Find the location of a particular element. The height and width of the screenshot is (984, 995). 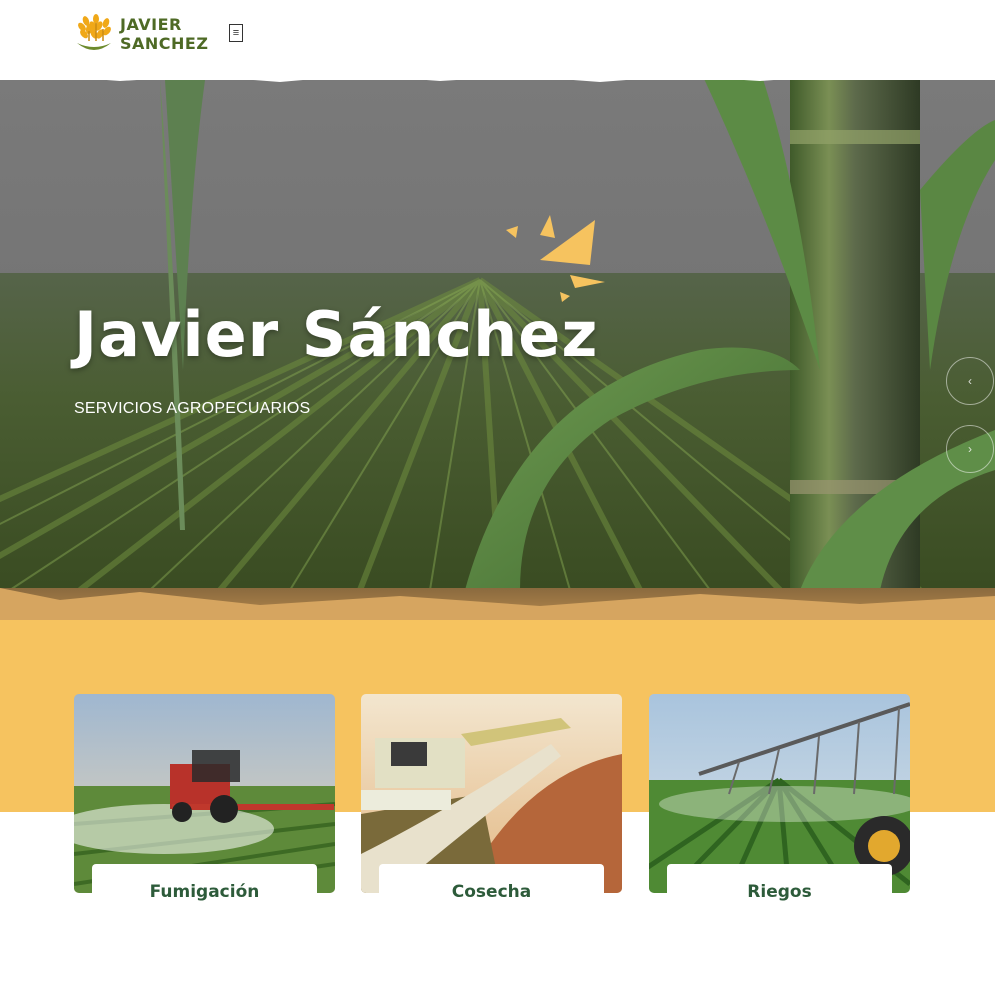

logo: JAVIER SANCHEZ is located at coordinates (144, 34).